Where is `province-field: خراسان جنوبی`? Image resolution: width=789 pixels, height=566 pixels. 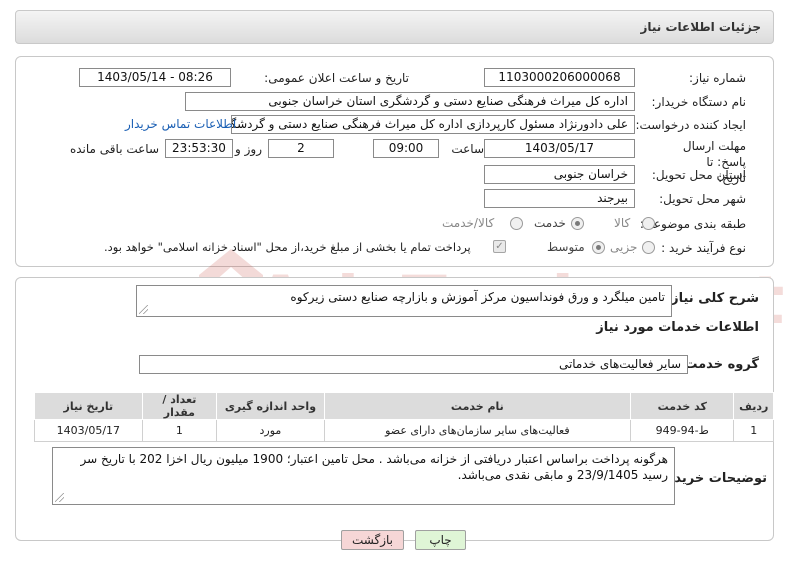 province-field: خراسان جنوبی is located at coordinates (559, 174).